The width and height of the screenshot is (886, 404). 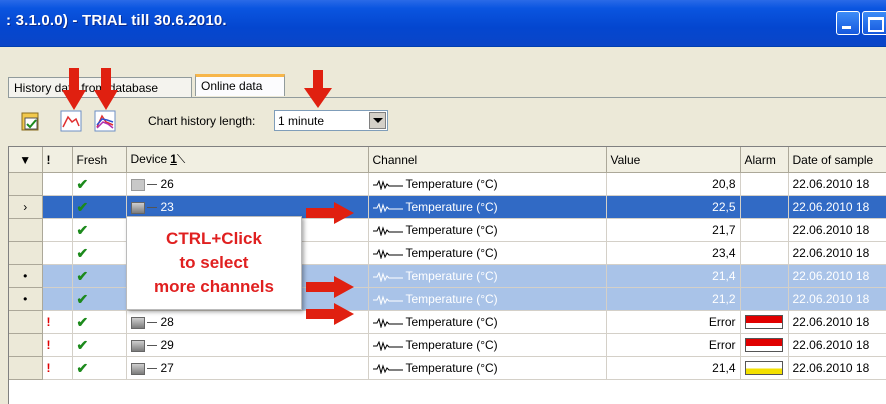 What do you see at coordinates (447, 97) in the screenshot?
I see `tab-divider` at bounding box center [447, 97].